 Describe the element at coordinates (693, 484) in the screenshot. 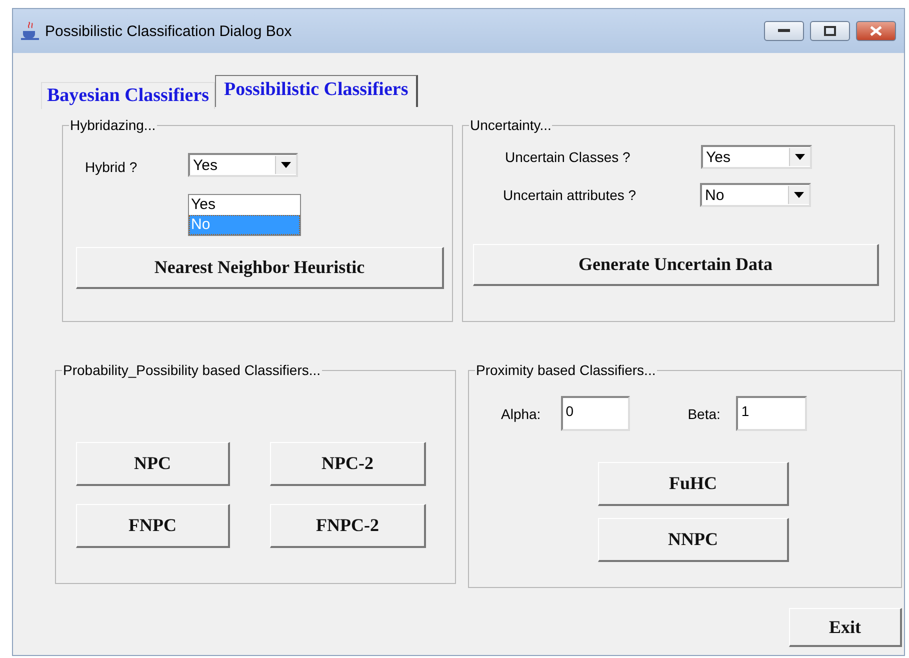

I see `classifier-button: FuHC` at that location.